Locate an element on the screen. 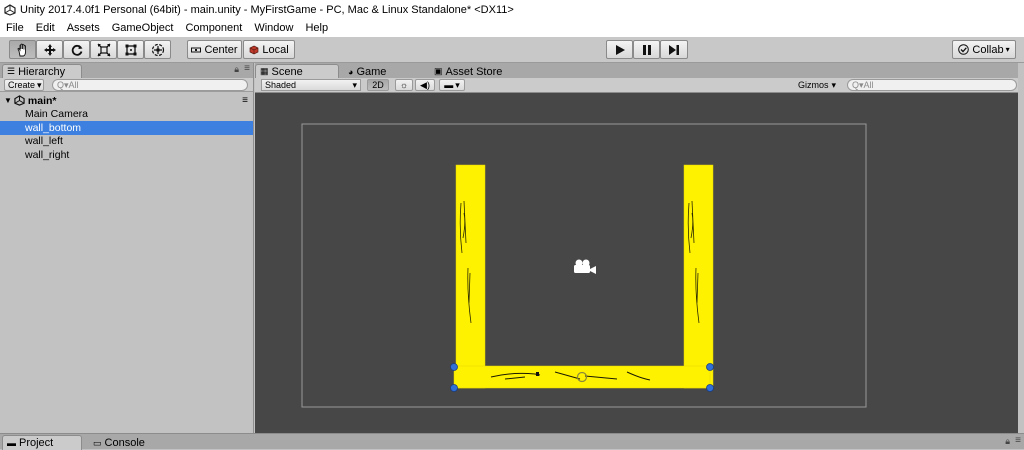  menu-help: Help is located at coordinates (316, 28).